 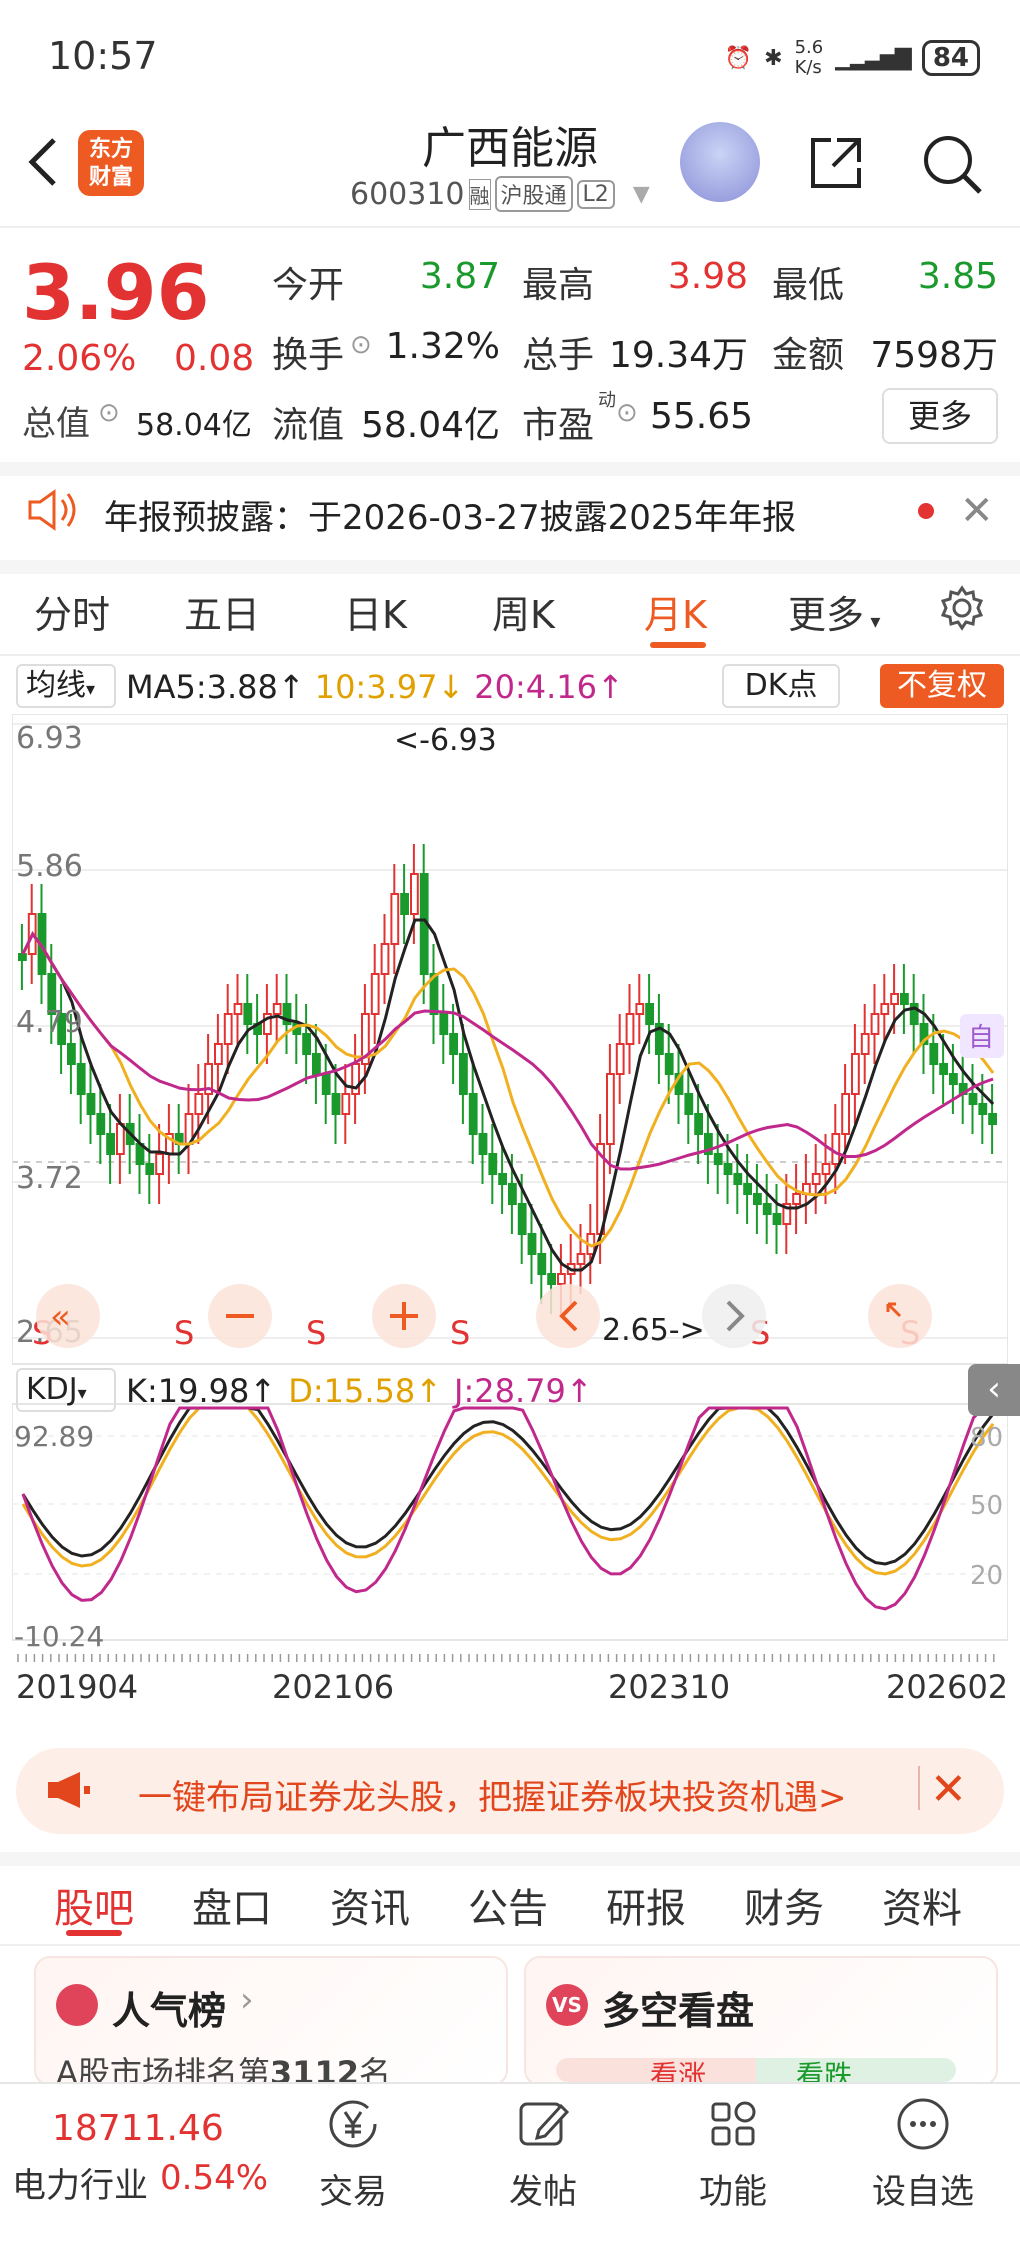 What do you see at coordinates (94, 1933) in the screenshot?
I see `active-tab-indicator` at bounding box center [94, 1933].